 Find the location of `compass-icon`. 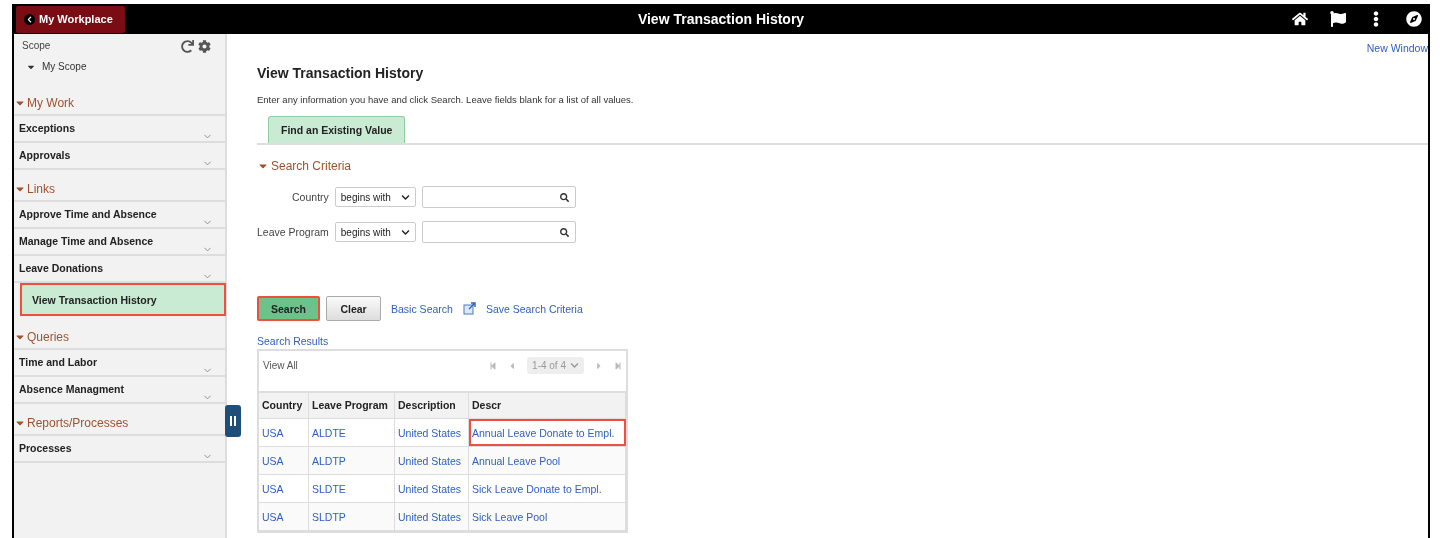

compass-icon is located at coordinates (1414, 19).